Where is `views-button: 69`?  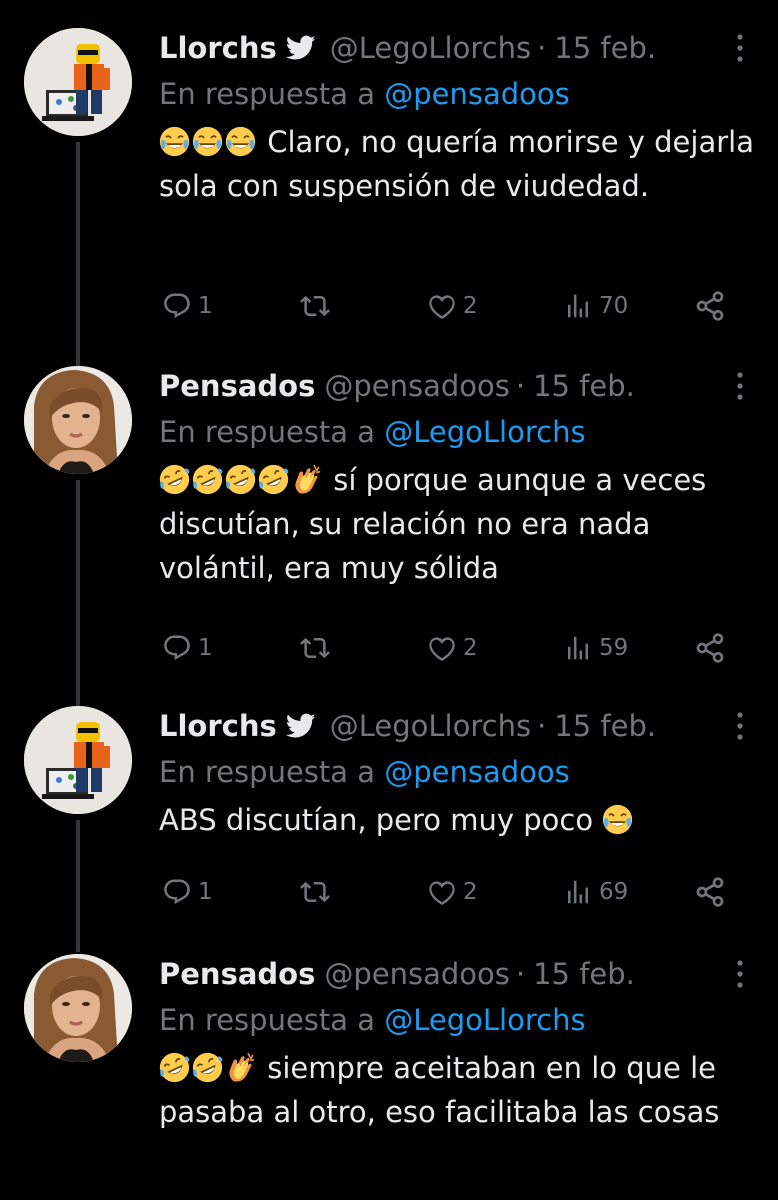
views-button: 69 is located at coordinates (595, 892).